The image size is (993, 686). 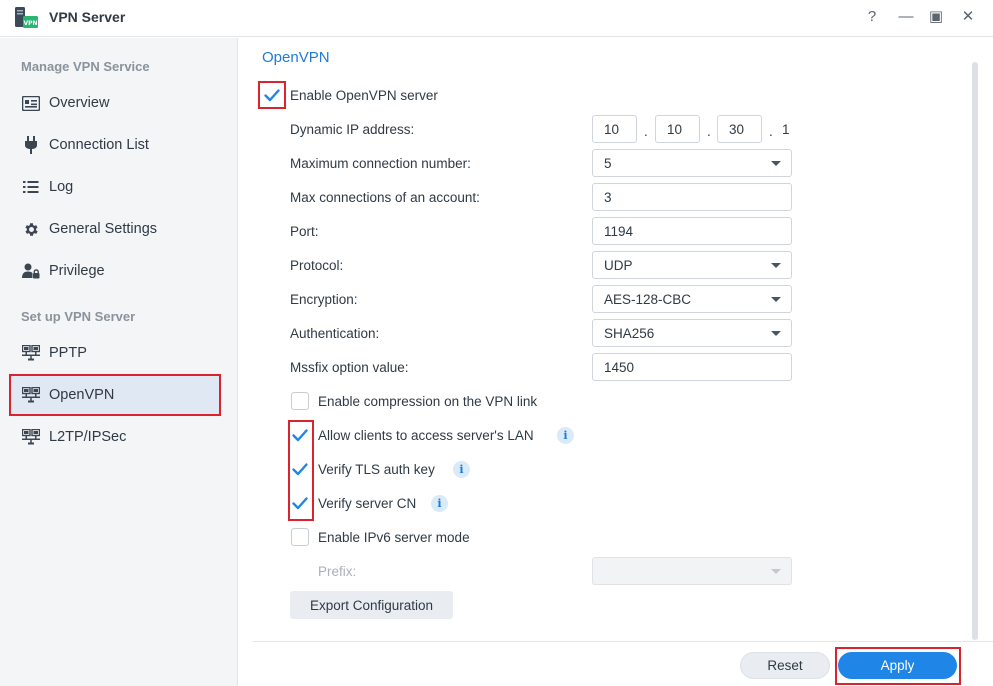 I want to click on compression-checkbox, so click(x=300, y=401).